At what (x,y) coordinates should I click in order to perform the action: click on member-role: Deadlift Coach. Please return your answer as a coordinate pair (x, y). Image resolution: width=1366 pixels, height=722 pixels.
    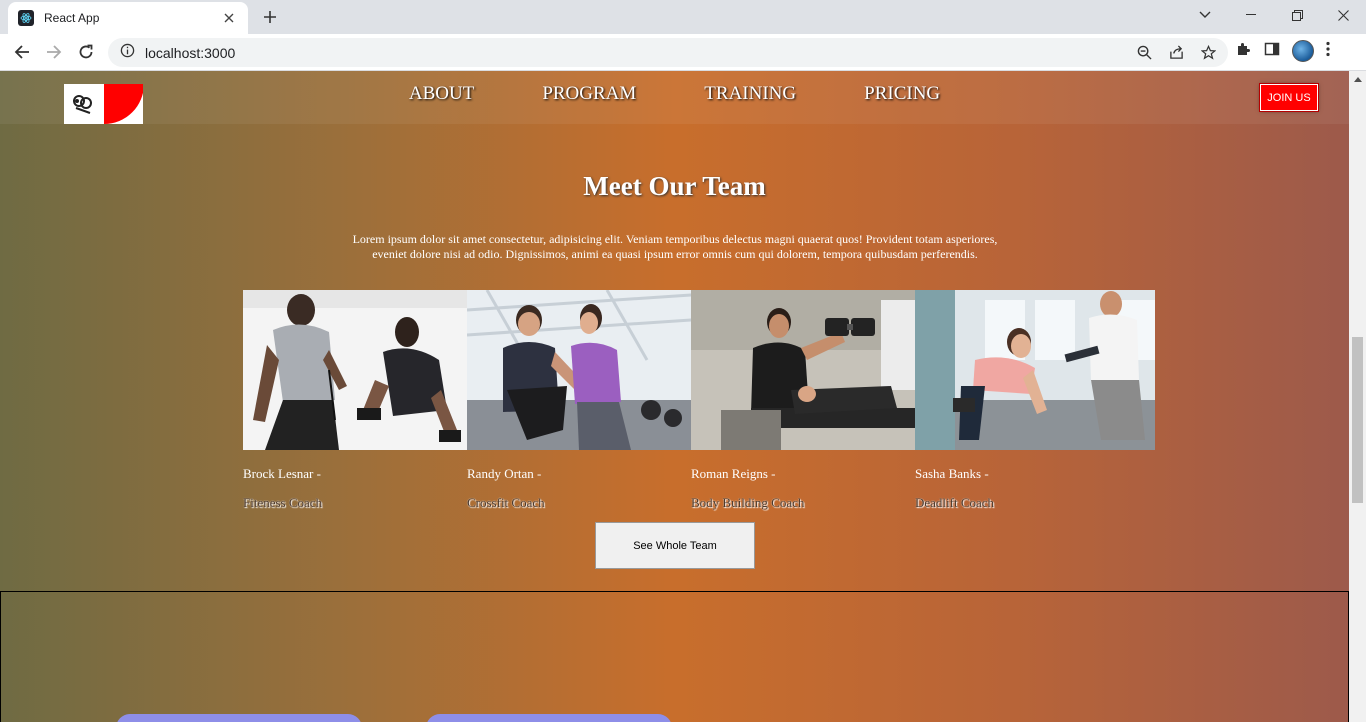
    Looking at the image, I should click on (955, 502).